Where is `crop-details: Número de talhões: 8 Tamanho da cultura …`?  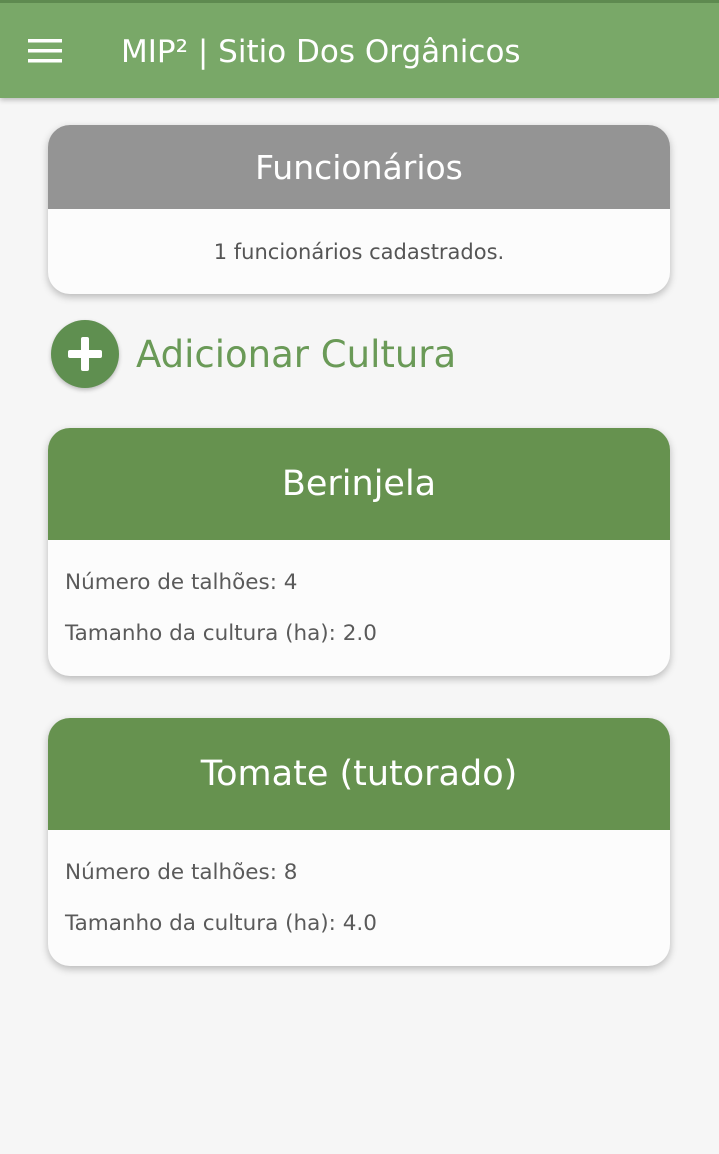 crop-details: Número de talhões: 8 Tamanho da cultura … is located at coordinates (359, 895).